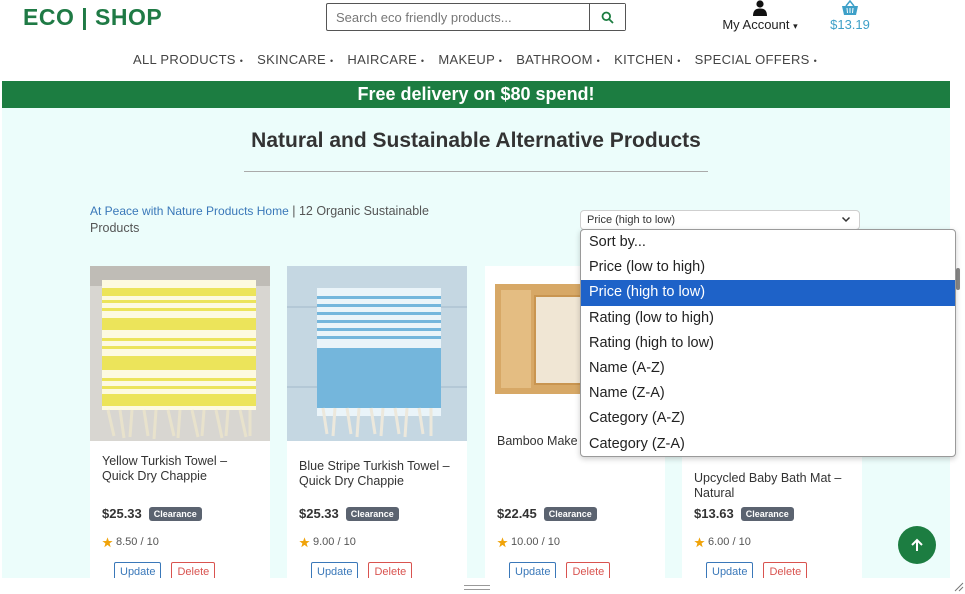  Describe the element at coordinates (846, 219) in the screenshot. I see `chevron-down-icon` at that location.